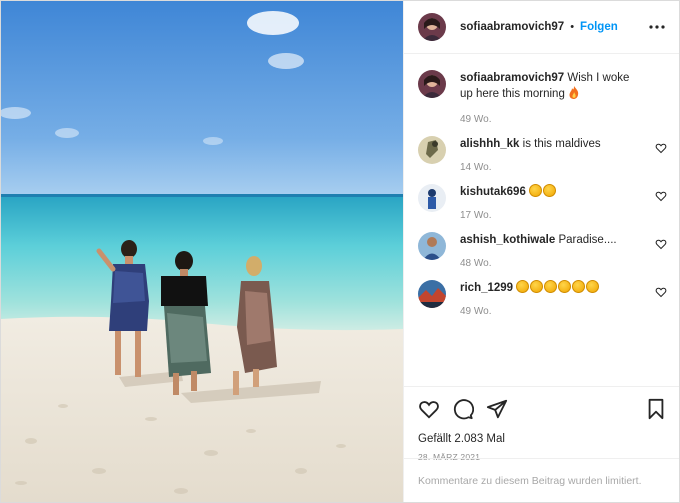 The height and width of the screenshot is (503, 680). I want to click on comment-username: ashish_kothiwale, so click(507, 240).